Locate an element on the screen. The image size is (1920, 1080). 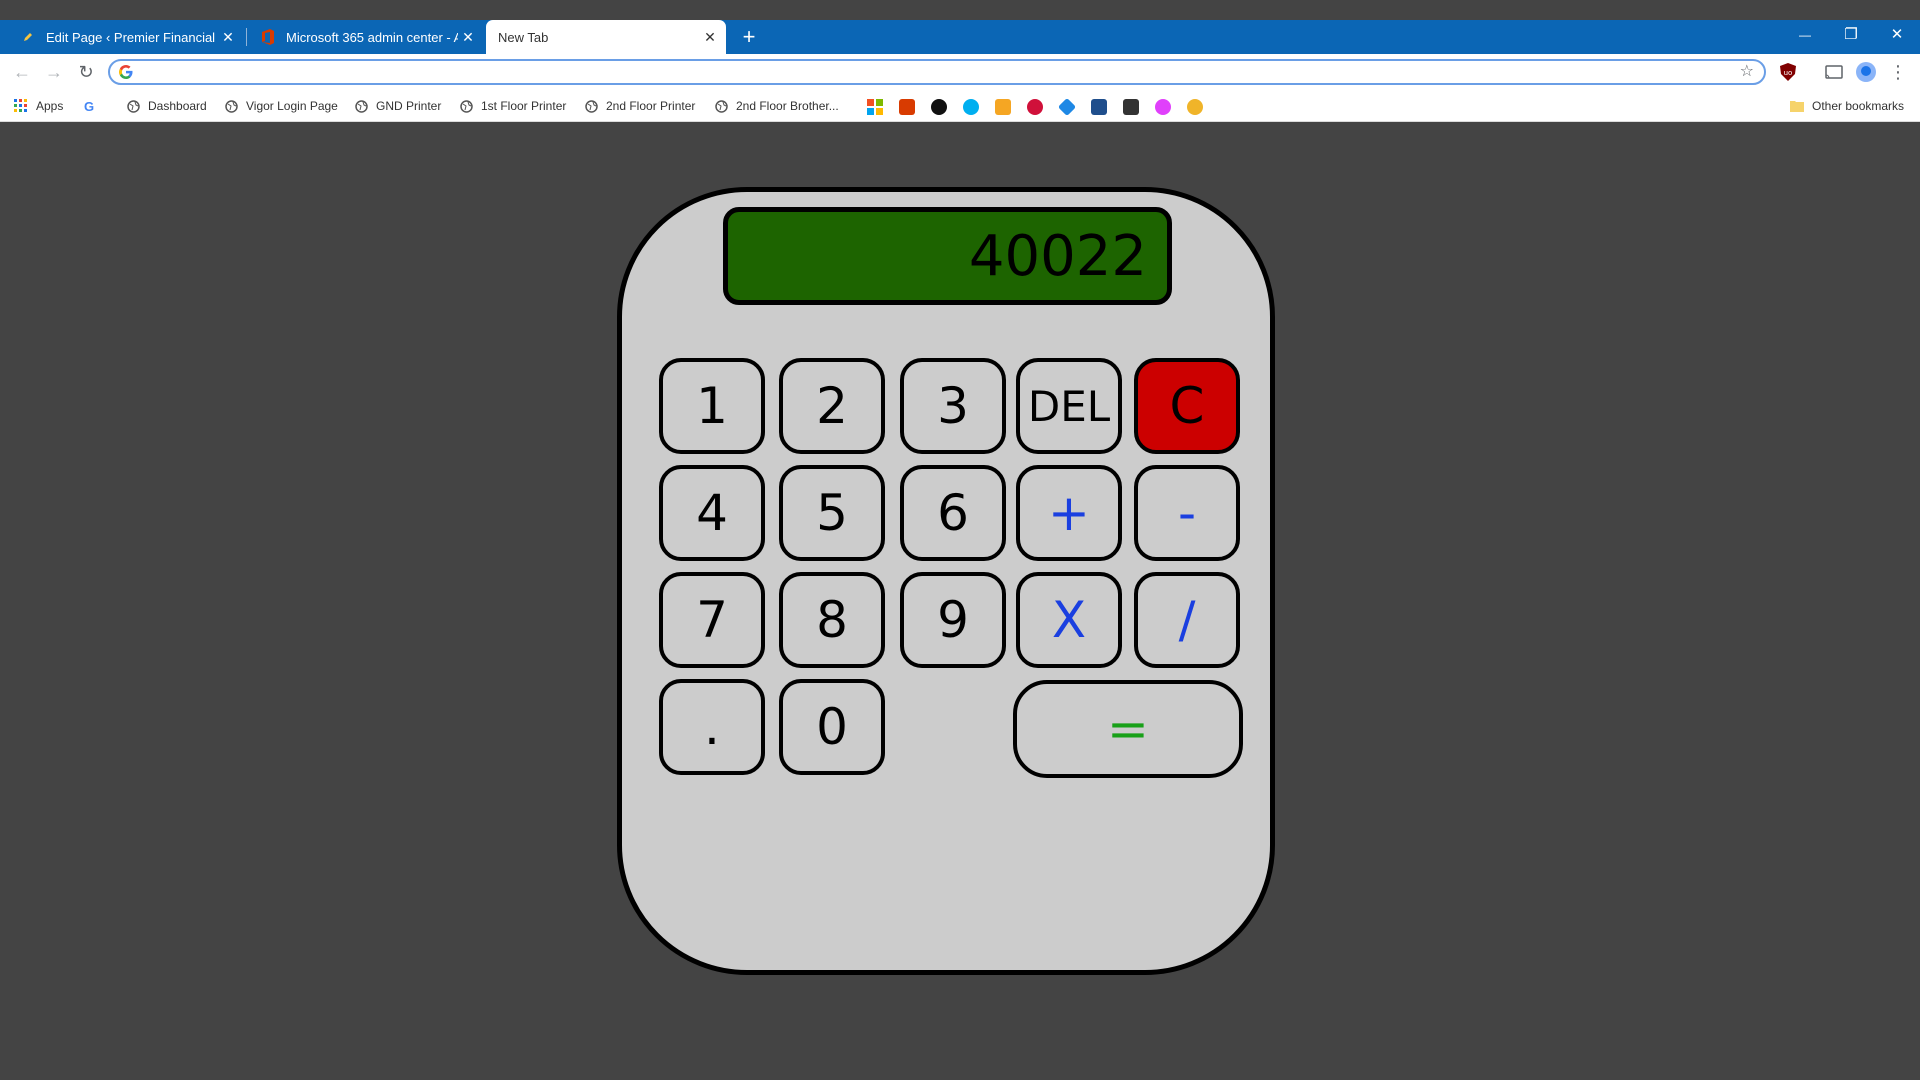
svg-text: uo is located at coordinates (1788, 73).